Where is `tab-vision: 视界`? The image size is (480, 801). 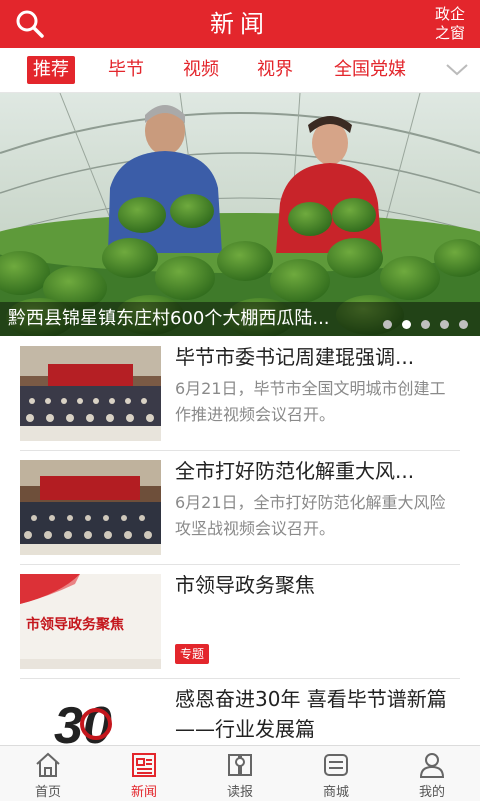 tab-vision: 视界 is located at coordinates (275, 70).